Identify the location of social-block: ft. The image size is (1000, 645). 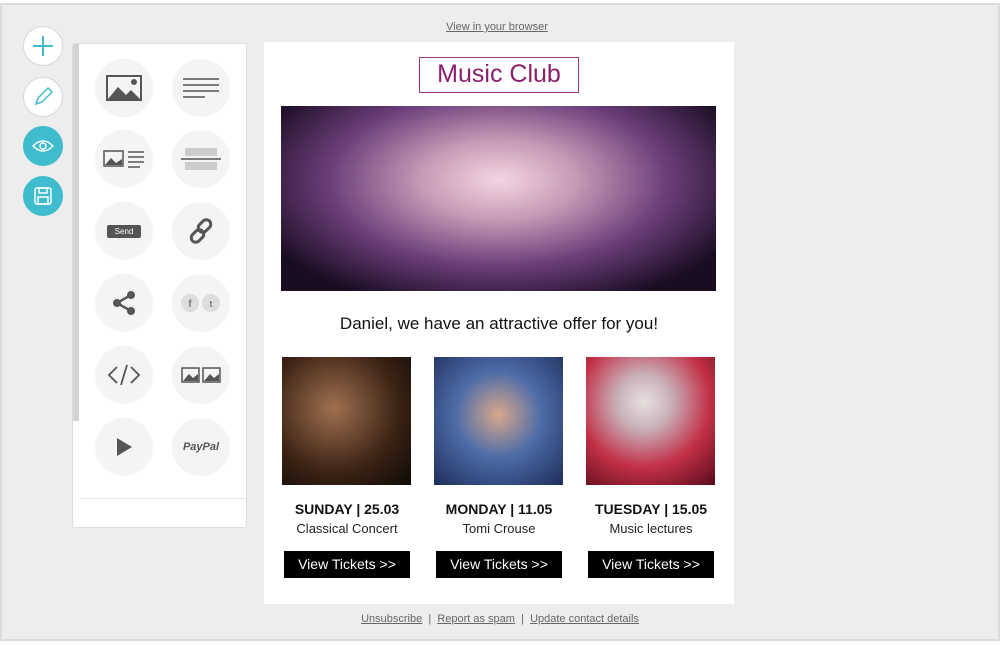
(201, 303).